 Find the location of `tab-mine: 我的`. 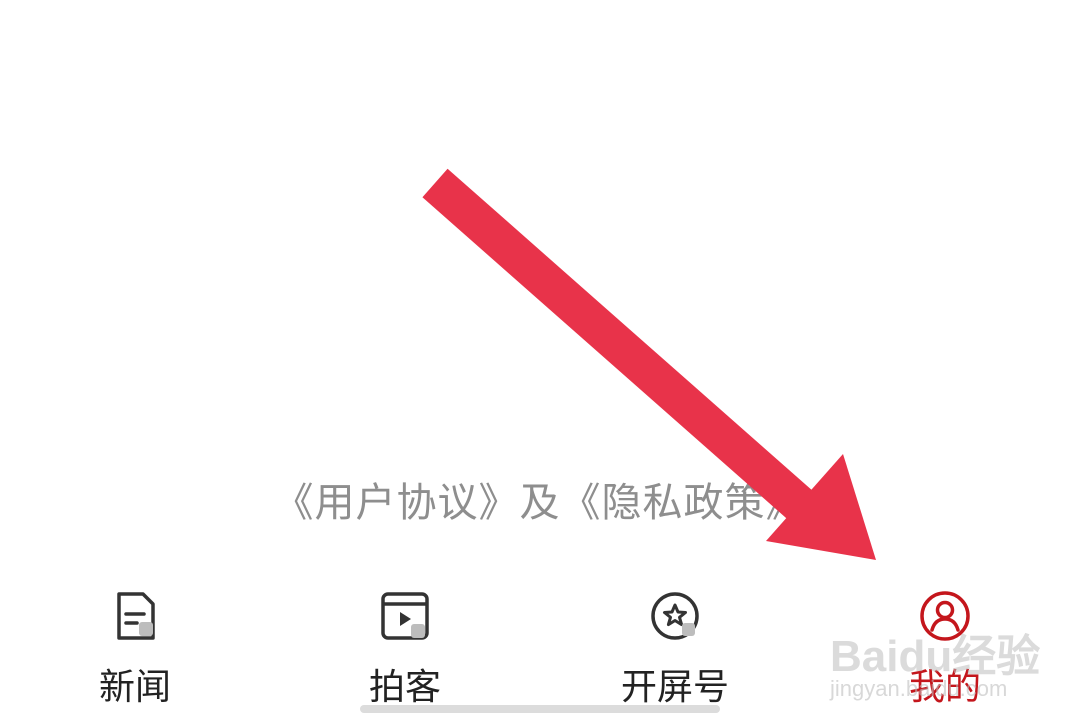

tab-mine: 我的 is located at coordinates (945, 644).